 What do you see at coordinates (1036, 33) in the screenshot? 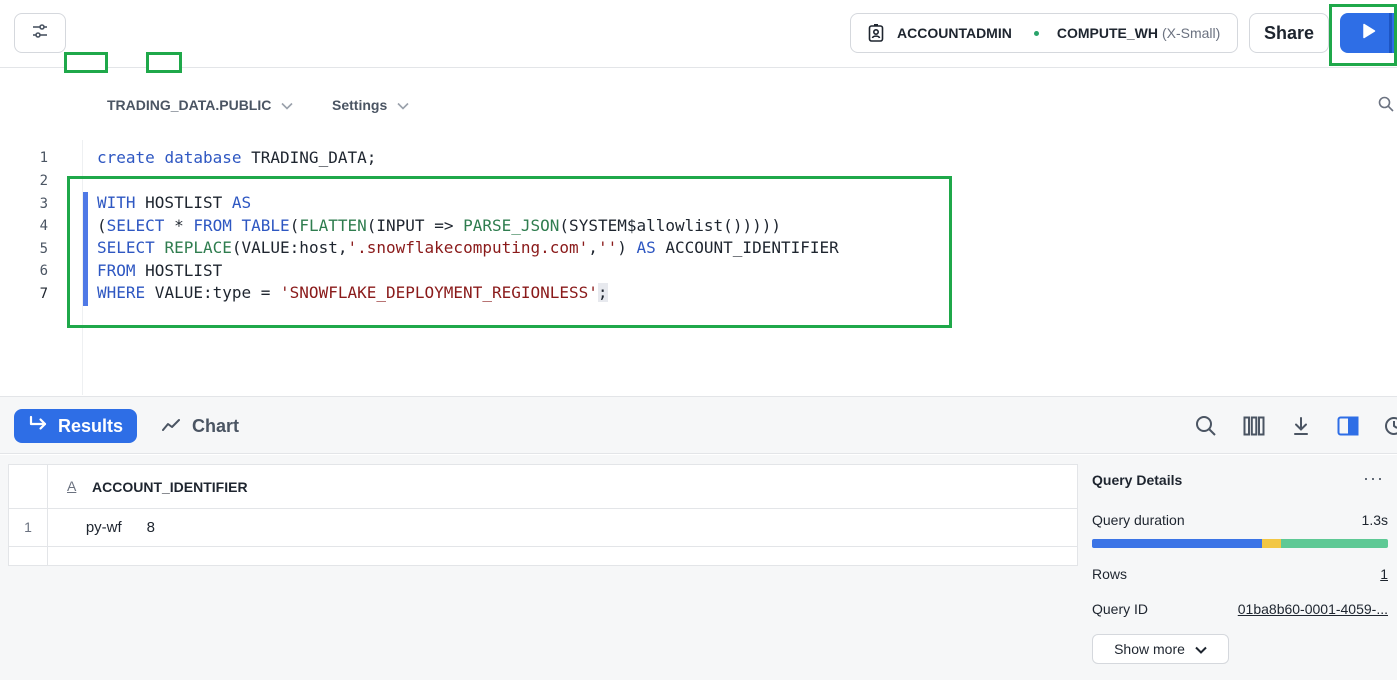
I see `status-dot` at bounding box center [1036, 33].